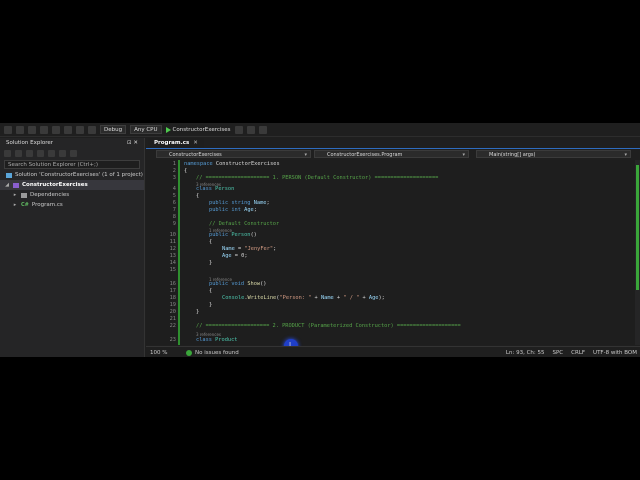  Describe the element at coordinates (47, 205) in the screenshot. I see `file-label: Program.cs` at that location.